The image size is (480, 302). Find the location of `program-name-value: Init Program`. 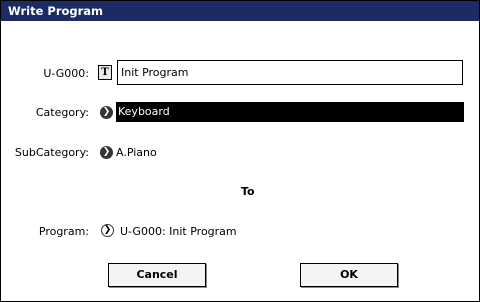

program-name-value: Init Program is located at coordinates (155, 72).